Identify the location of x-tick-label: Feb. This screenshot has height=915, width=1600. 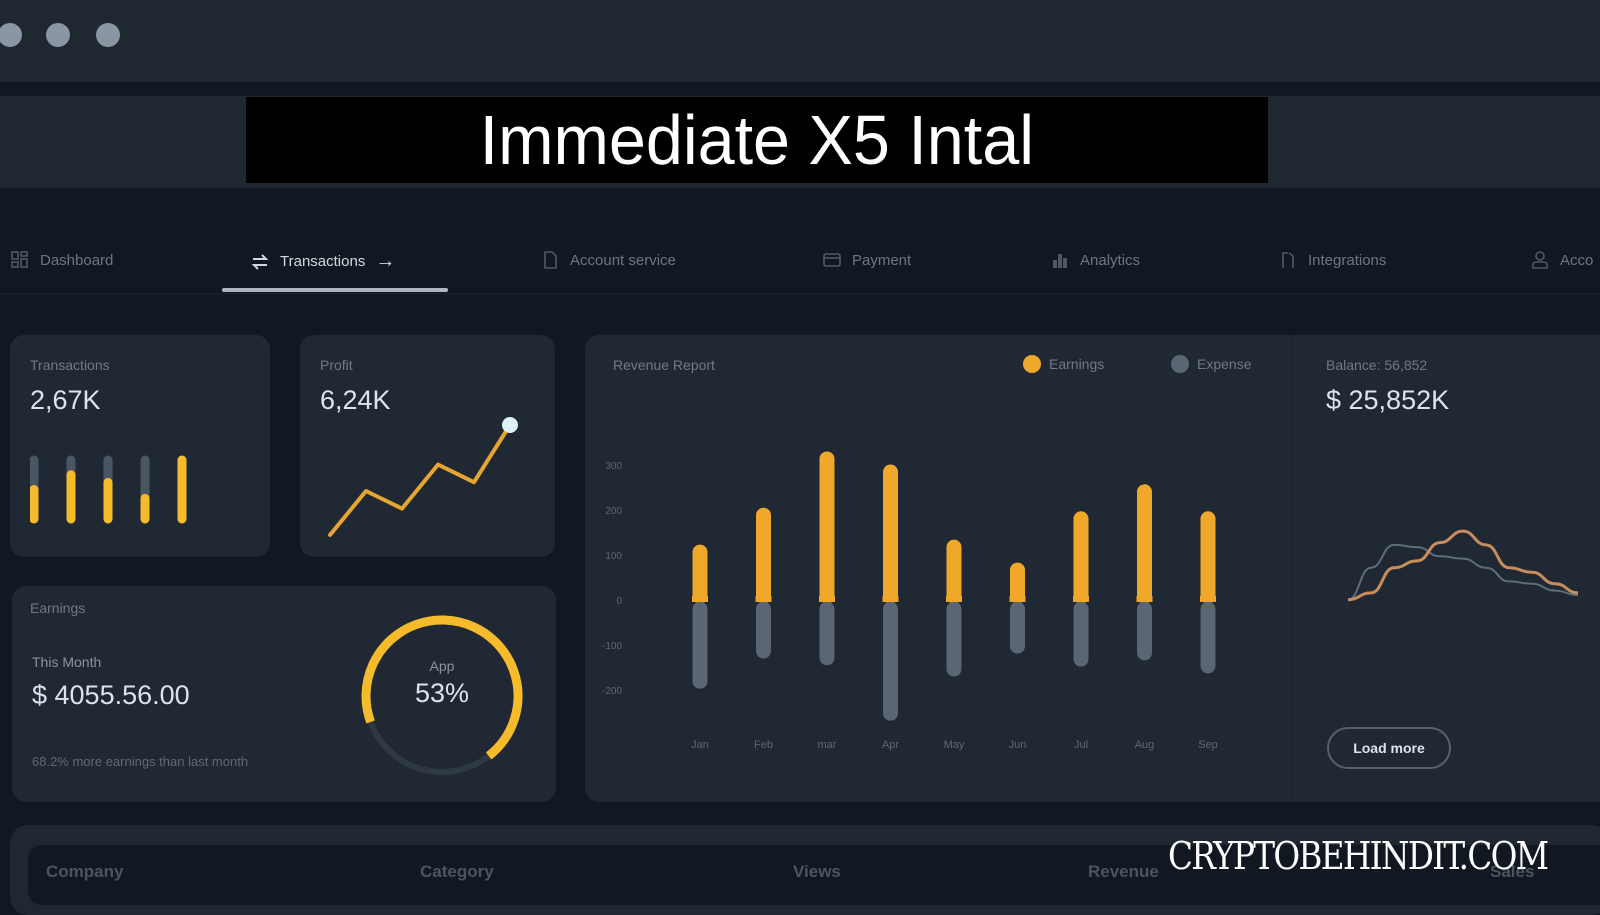
(763, 745).